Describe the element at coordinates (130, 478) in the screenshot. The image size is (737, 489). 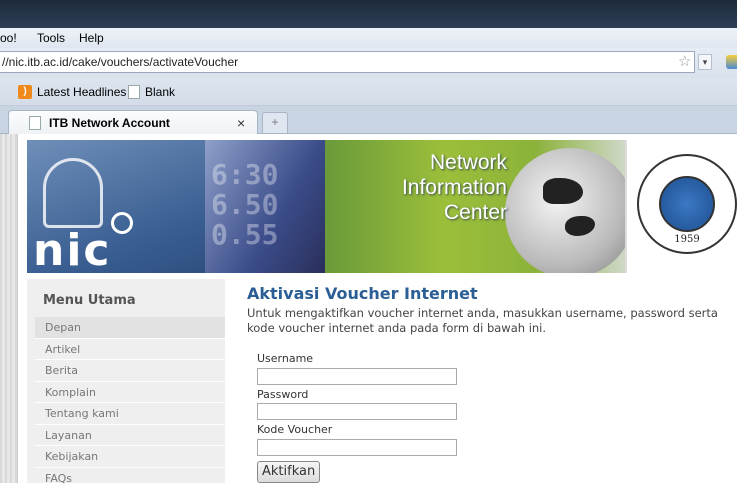
I see `sidebar-item-faqs: FAQs` at that location.